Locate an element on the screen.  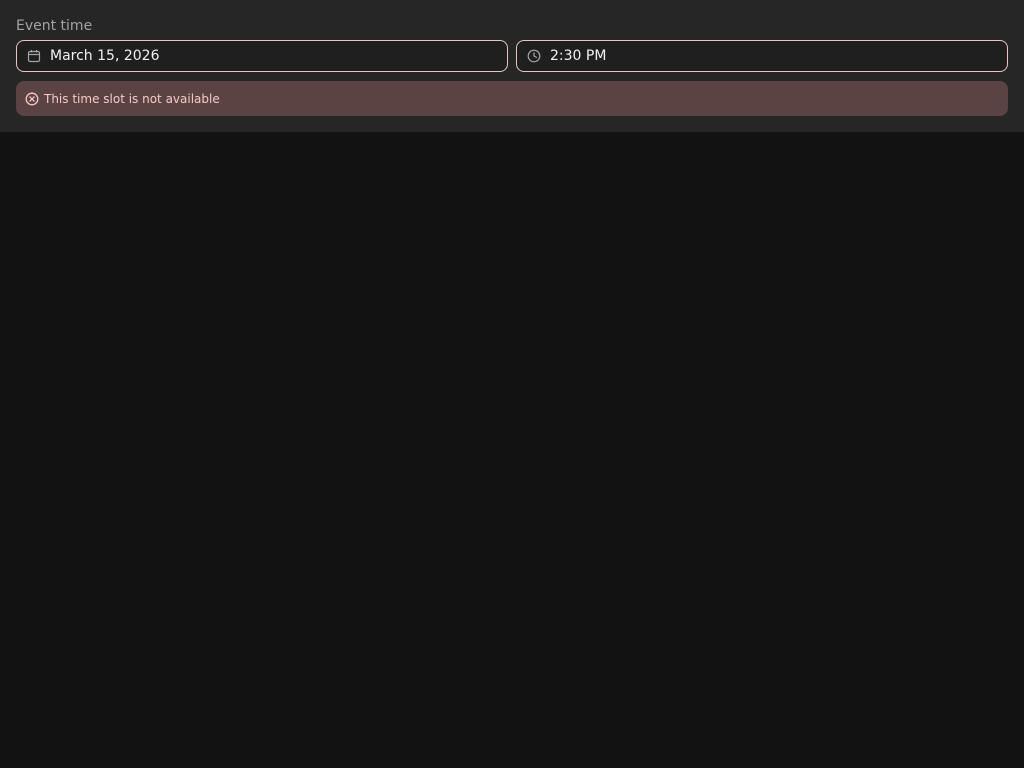
time-input: 2:30 PM is located at coordinates (762, 56).